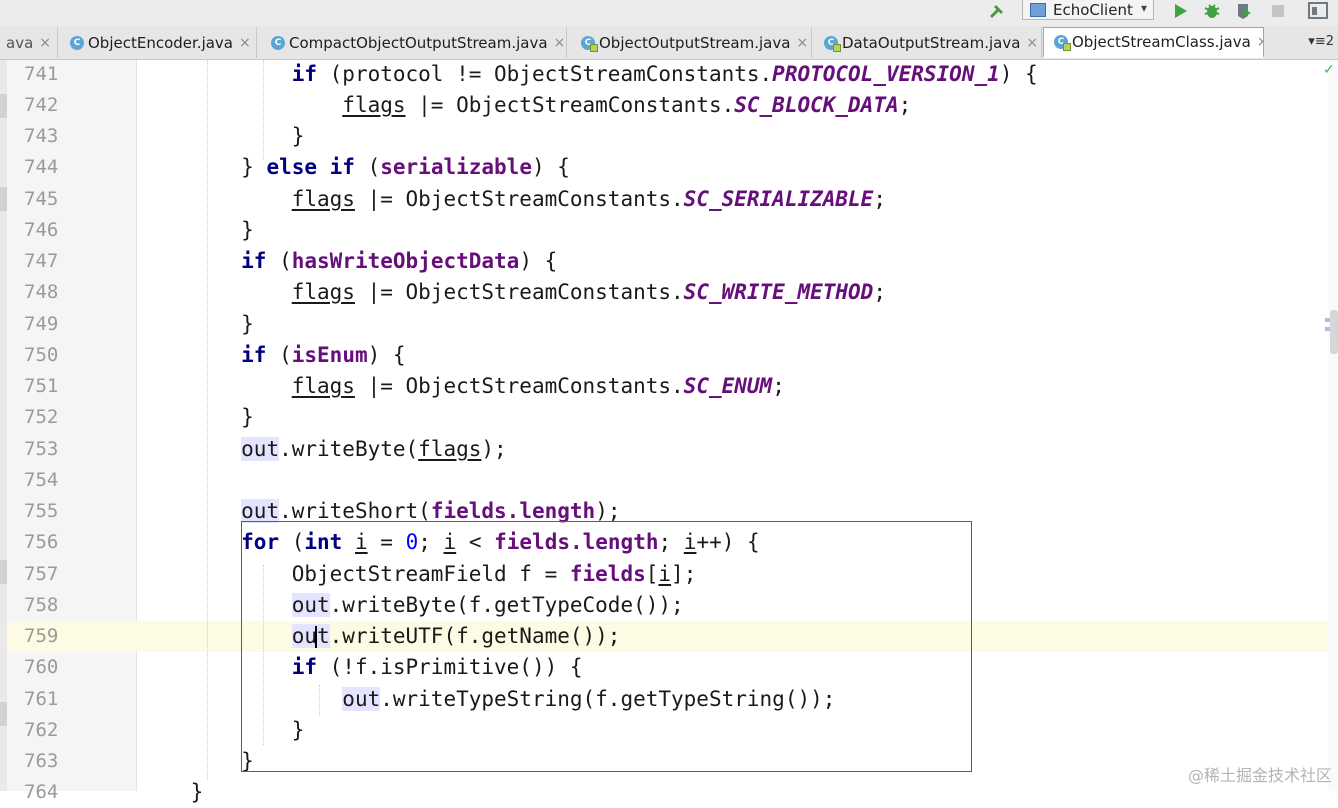 Image resolution: width=1338 pixels, height=808 pixels. I want to click on code-line: flags |= ObjectStreamConstants.SC_ENUM;, so click(733, 386).